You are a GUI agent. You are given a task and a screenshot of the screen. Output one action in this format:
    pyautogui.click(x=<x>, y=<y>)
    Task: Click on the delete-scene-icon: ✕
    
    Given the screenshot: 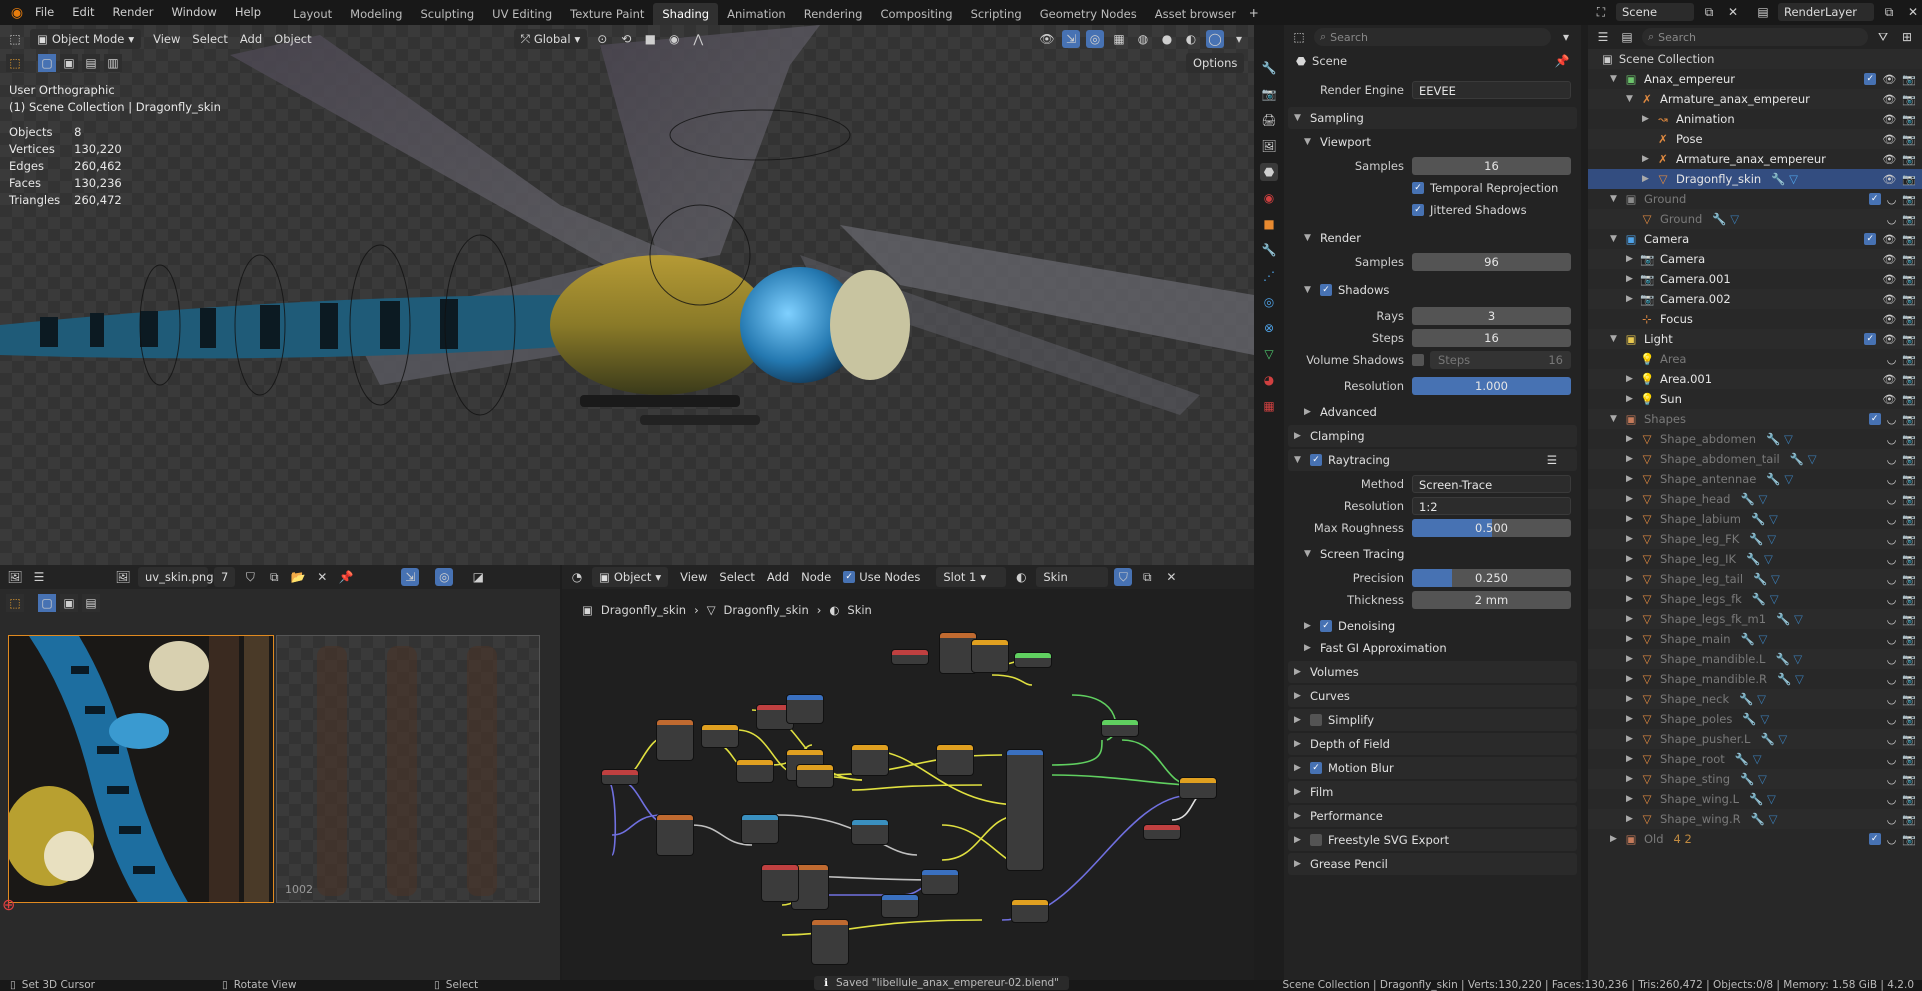 What is the action you would take?
    pyautogui.click(x=1733, y=12)
    